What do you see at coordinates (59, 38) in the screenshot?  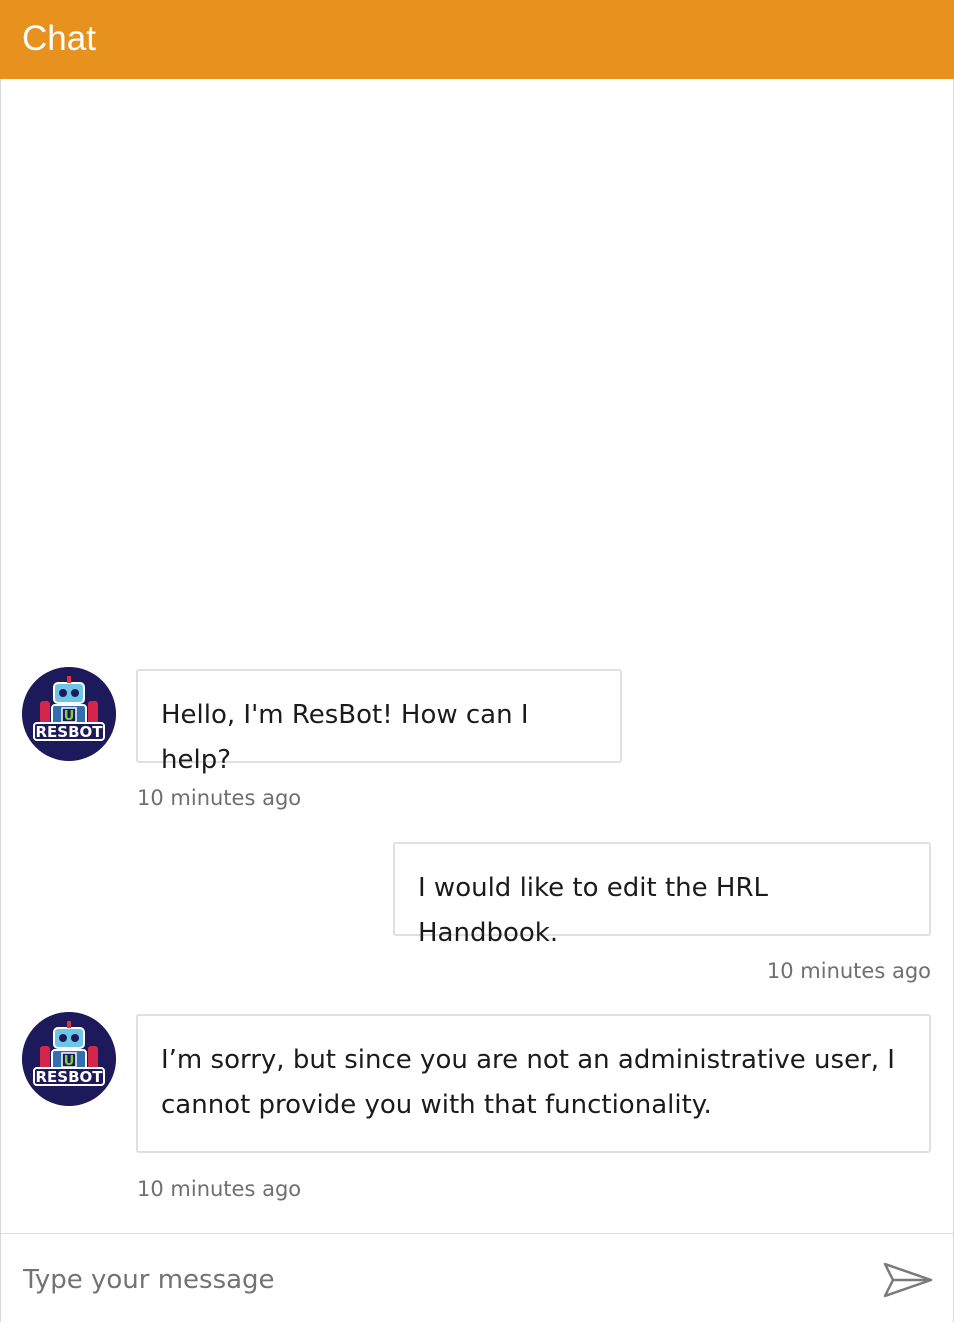 I see `header-title: Chat` at bounding box center [59, 38].